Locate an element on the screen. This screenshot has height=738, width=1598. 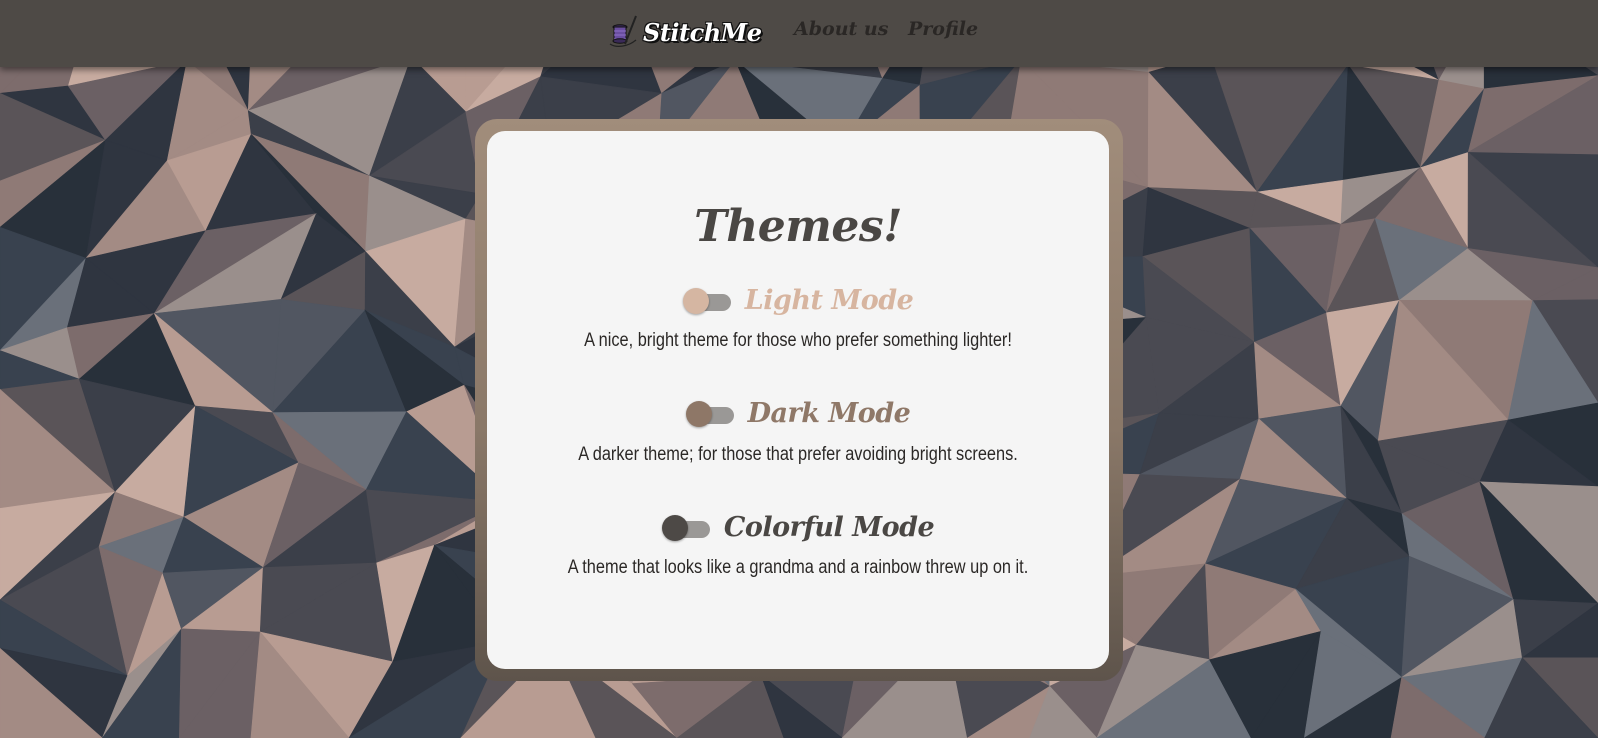
nav-link-profile: Profile is located at coordinates (943, 29).